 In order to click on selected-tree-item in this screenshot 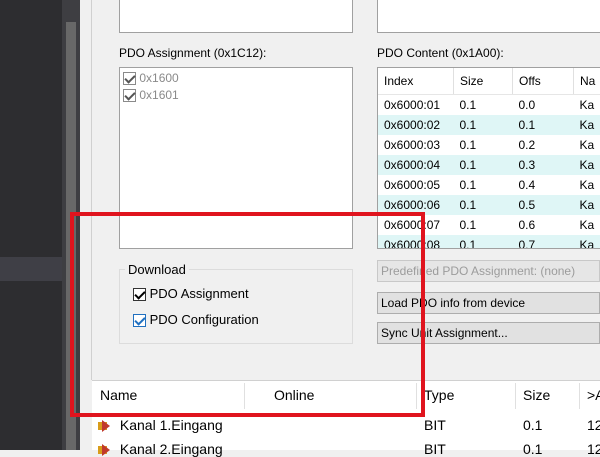, I will do `click(31, 269)`.